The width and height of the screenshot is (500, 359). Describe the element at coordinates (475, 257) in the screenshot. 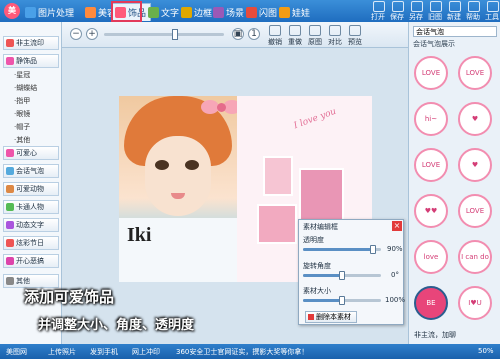

I see `sticker-10: I can do it` at that location.